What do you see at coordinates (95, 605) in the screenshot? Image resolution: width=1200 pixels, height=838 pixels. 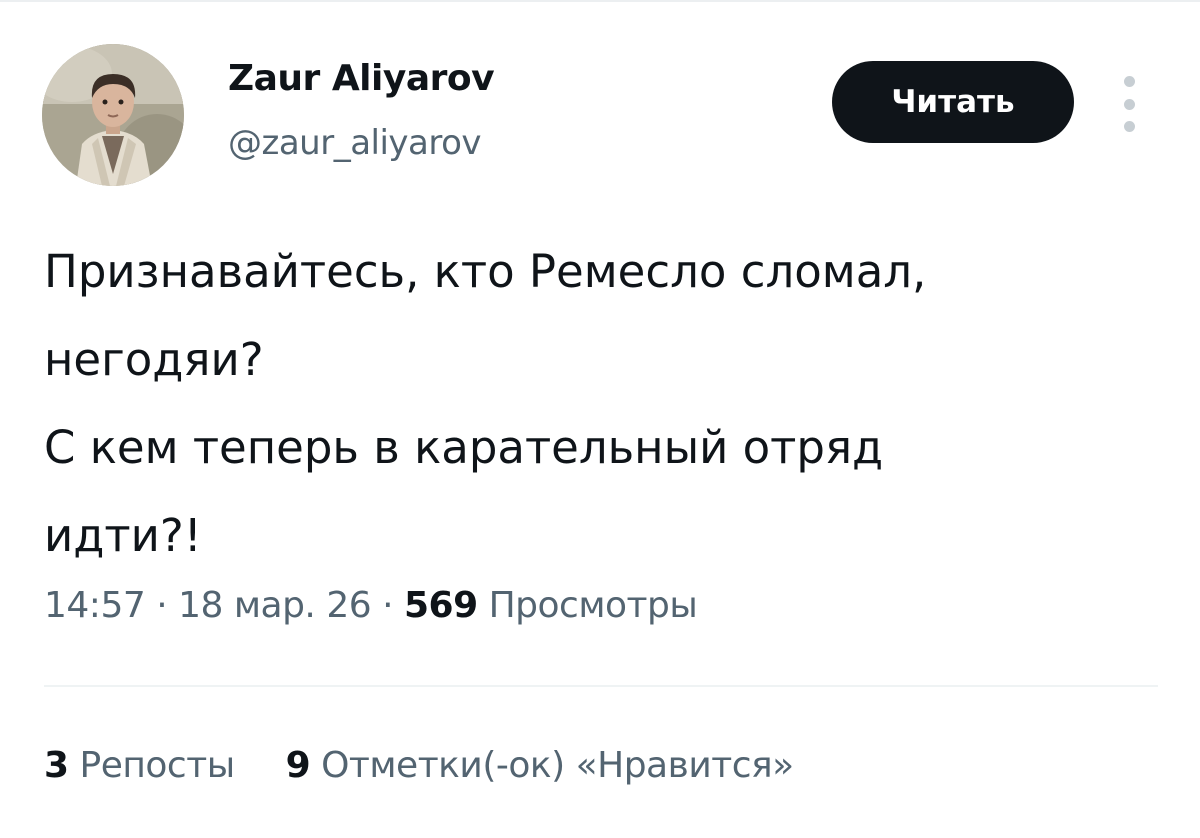 I see `tweet-time: 14:57` at bounding box center [95, 605].